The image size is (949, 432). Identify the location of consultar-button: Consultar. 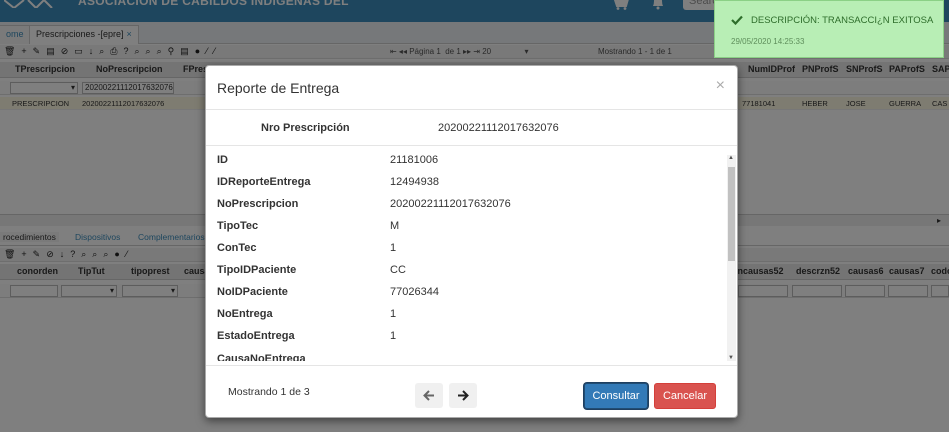
(616, 396).